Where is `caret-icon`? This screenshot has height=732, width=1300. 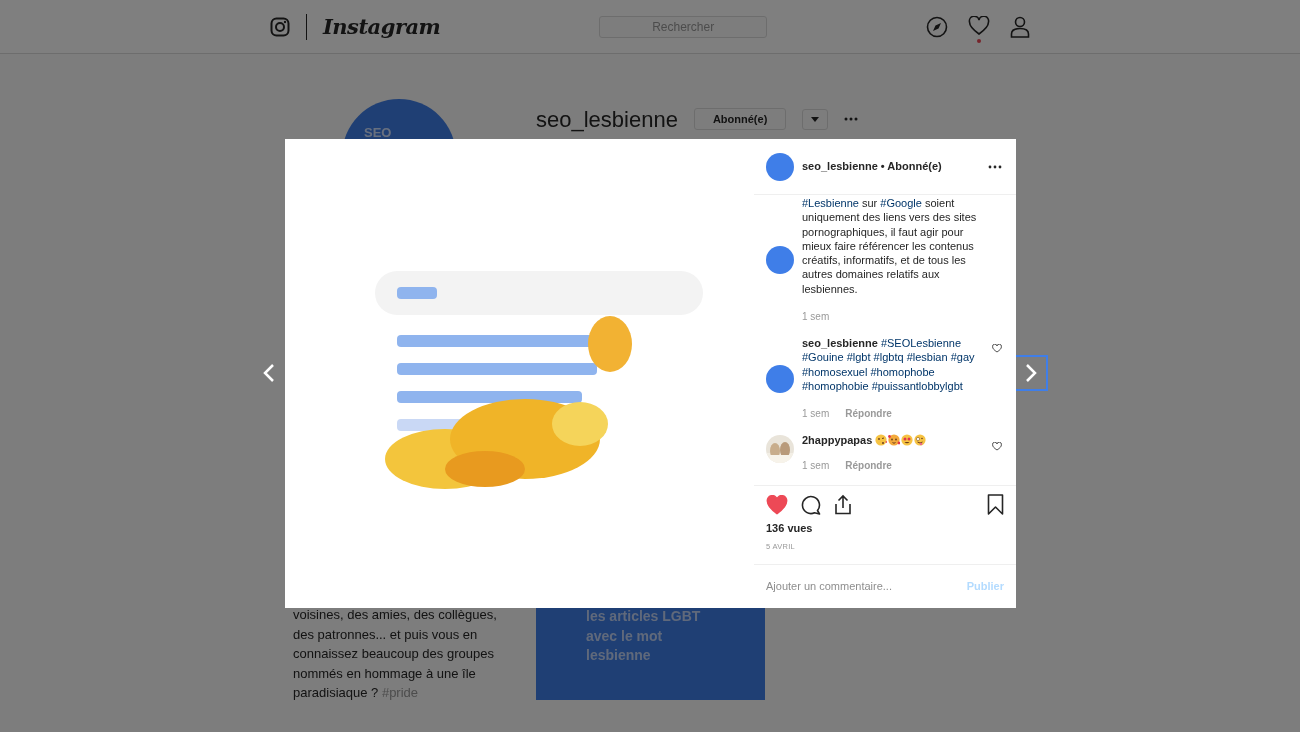 caret-icon is located at coordinates (815, 119).